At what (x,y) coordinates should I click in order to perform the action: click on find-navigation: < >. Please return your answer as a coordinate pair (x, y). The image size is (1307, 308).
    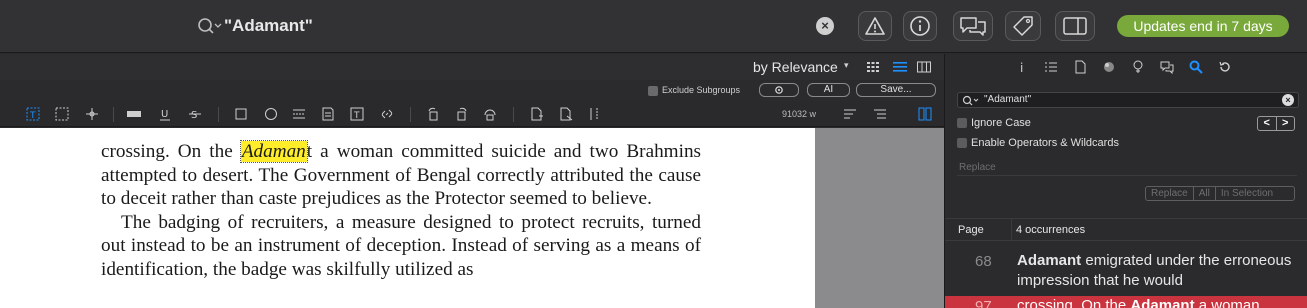
    Looking at the image, I should click on (1276, 123).